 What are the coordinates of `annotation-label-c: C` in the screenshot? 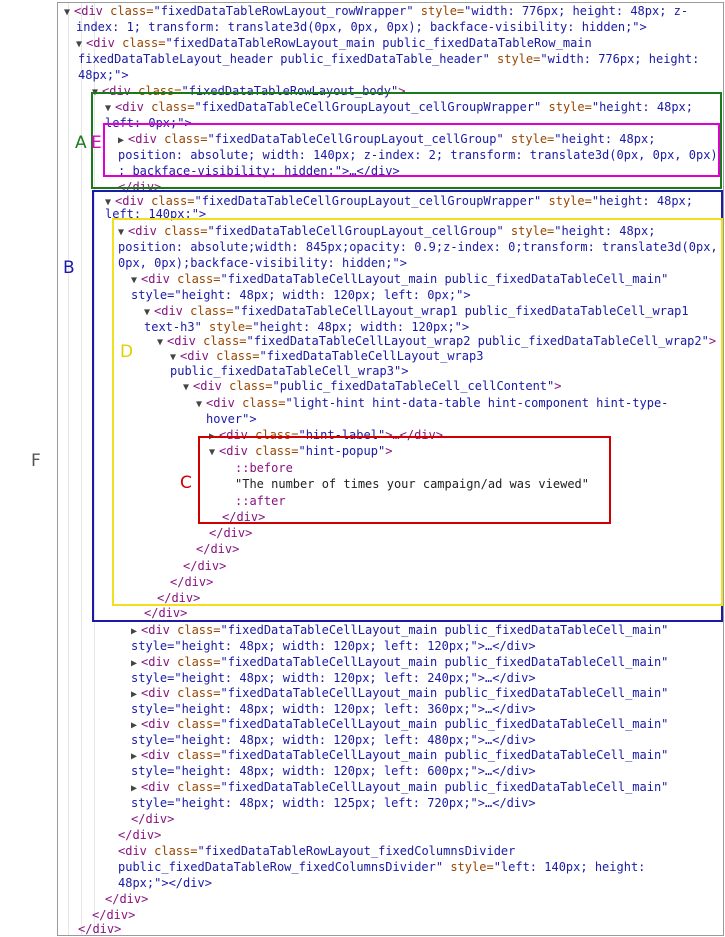 It's located at (186, 483).